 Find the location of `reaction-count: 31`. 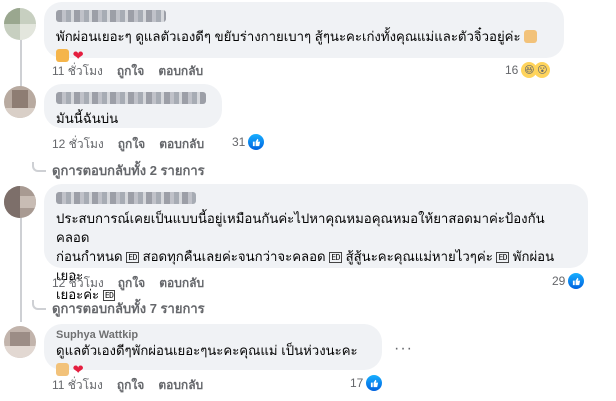

reaction-count: 31 is located at coordinates (239, 142).